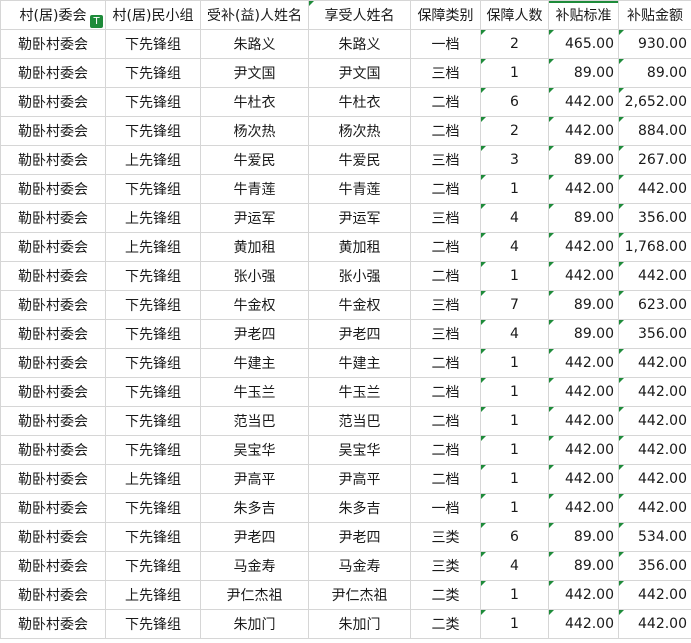  I want to click on table-cell: 6, so click(514, 102).